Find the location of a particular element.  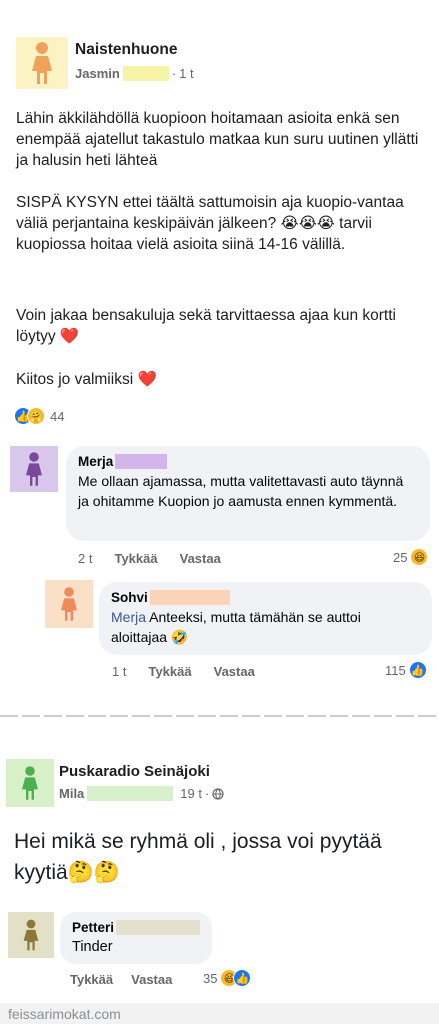

post-time: 1 t is located at coordinates (186, 73).